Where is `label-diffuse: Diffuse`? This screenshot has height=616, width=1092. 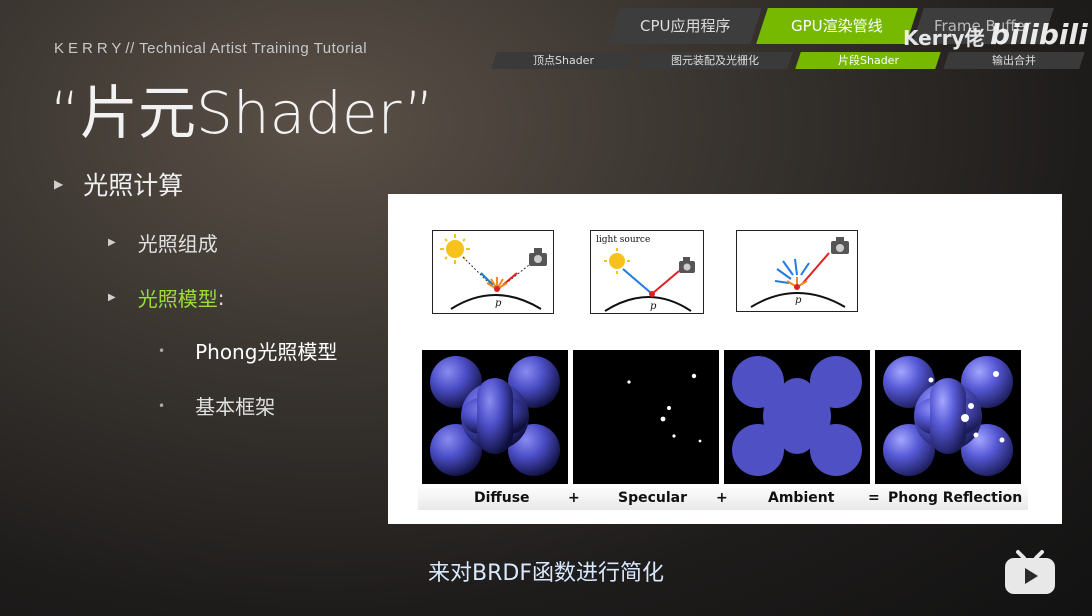
label-diffuse: Diffuse is located at coordinates (502, 498).